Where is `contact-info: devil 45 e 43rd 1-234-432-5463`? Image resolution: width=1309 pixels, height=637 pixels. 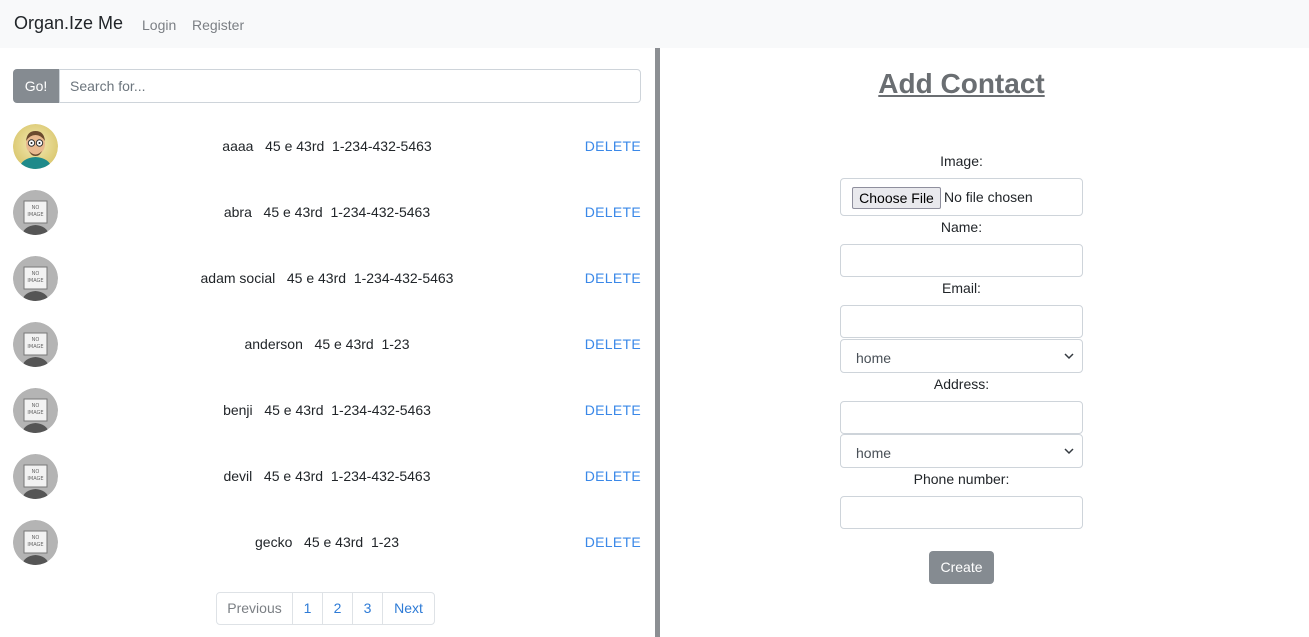
contact-info: devil 45 e 43rd 1-234-432-5463 is located at coordinates (327, 476).